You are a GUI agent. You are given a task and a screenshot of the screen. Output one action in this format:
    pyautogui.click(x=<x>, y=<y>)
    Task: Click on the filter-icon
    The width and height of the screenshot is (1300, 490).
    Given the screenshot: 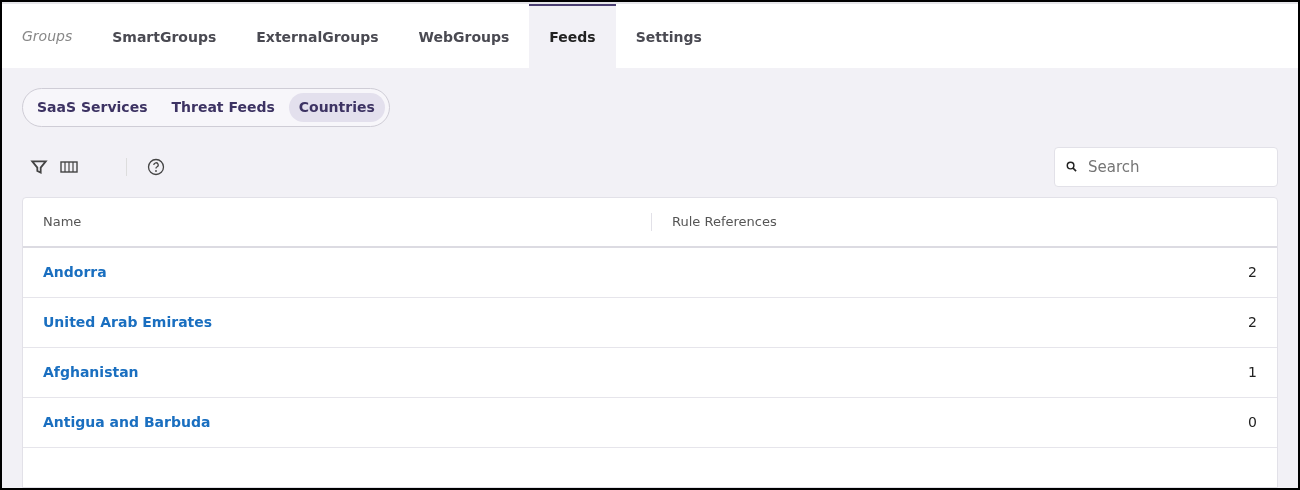 What is the action you would take?
    pyautogui.click(x=39, y=167)
    